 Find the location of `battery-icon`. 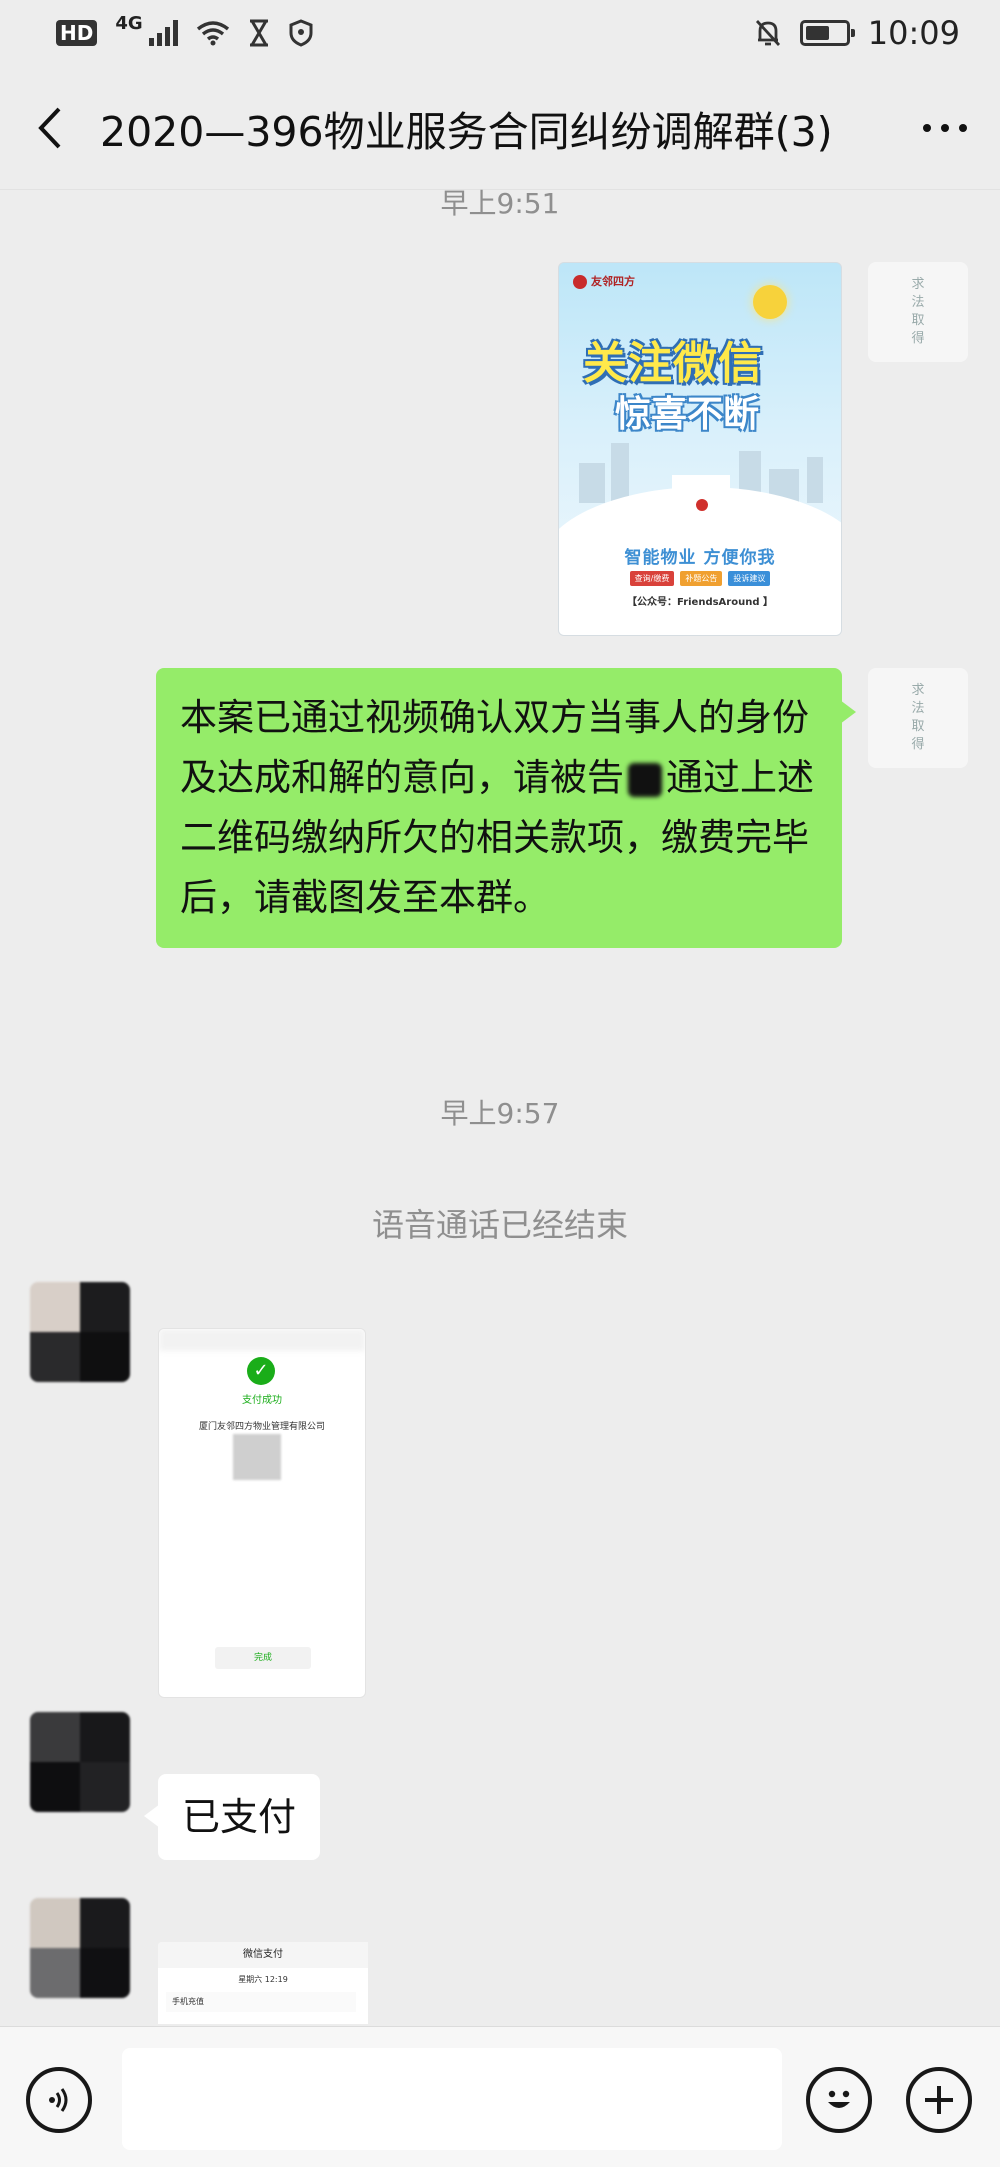

battery-icon is located at coordinates (827, 33).